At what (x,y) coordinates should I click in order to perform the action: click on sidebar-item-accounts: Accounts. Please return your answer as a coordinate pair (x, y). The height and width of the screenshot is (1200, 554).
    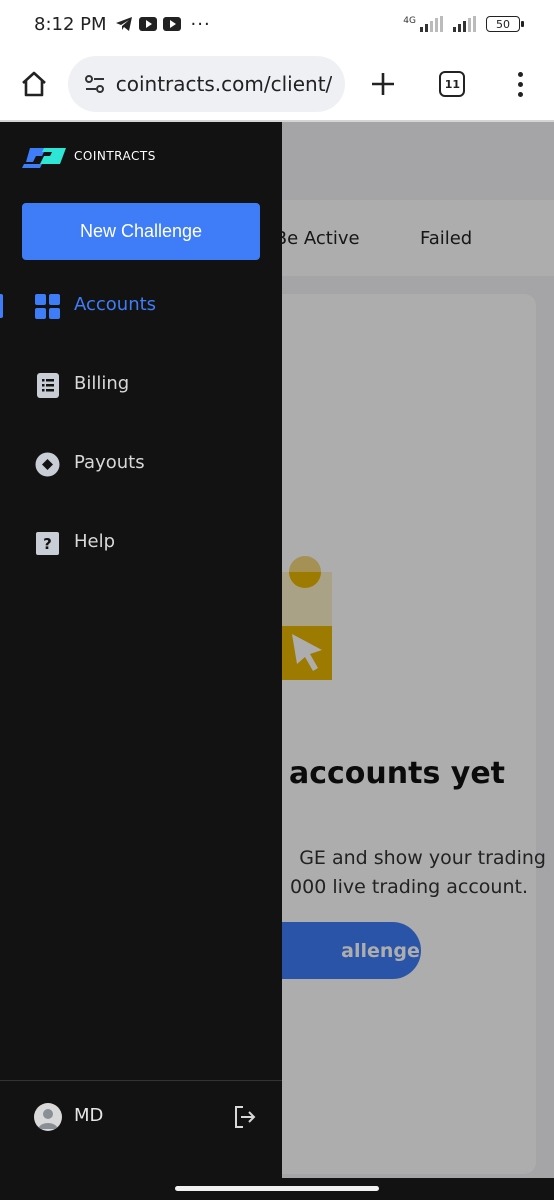
    Looking at the image, I should click on (141, 306).